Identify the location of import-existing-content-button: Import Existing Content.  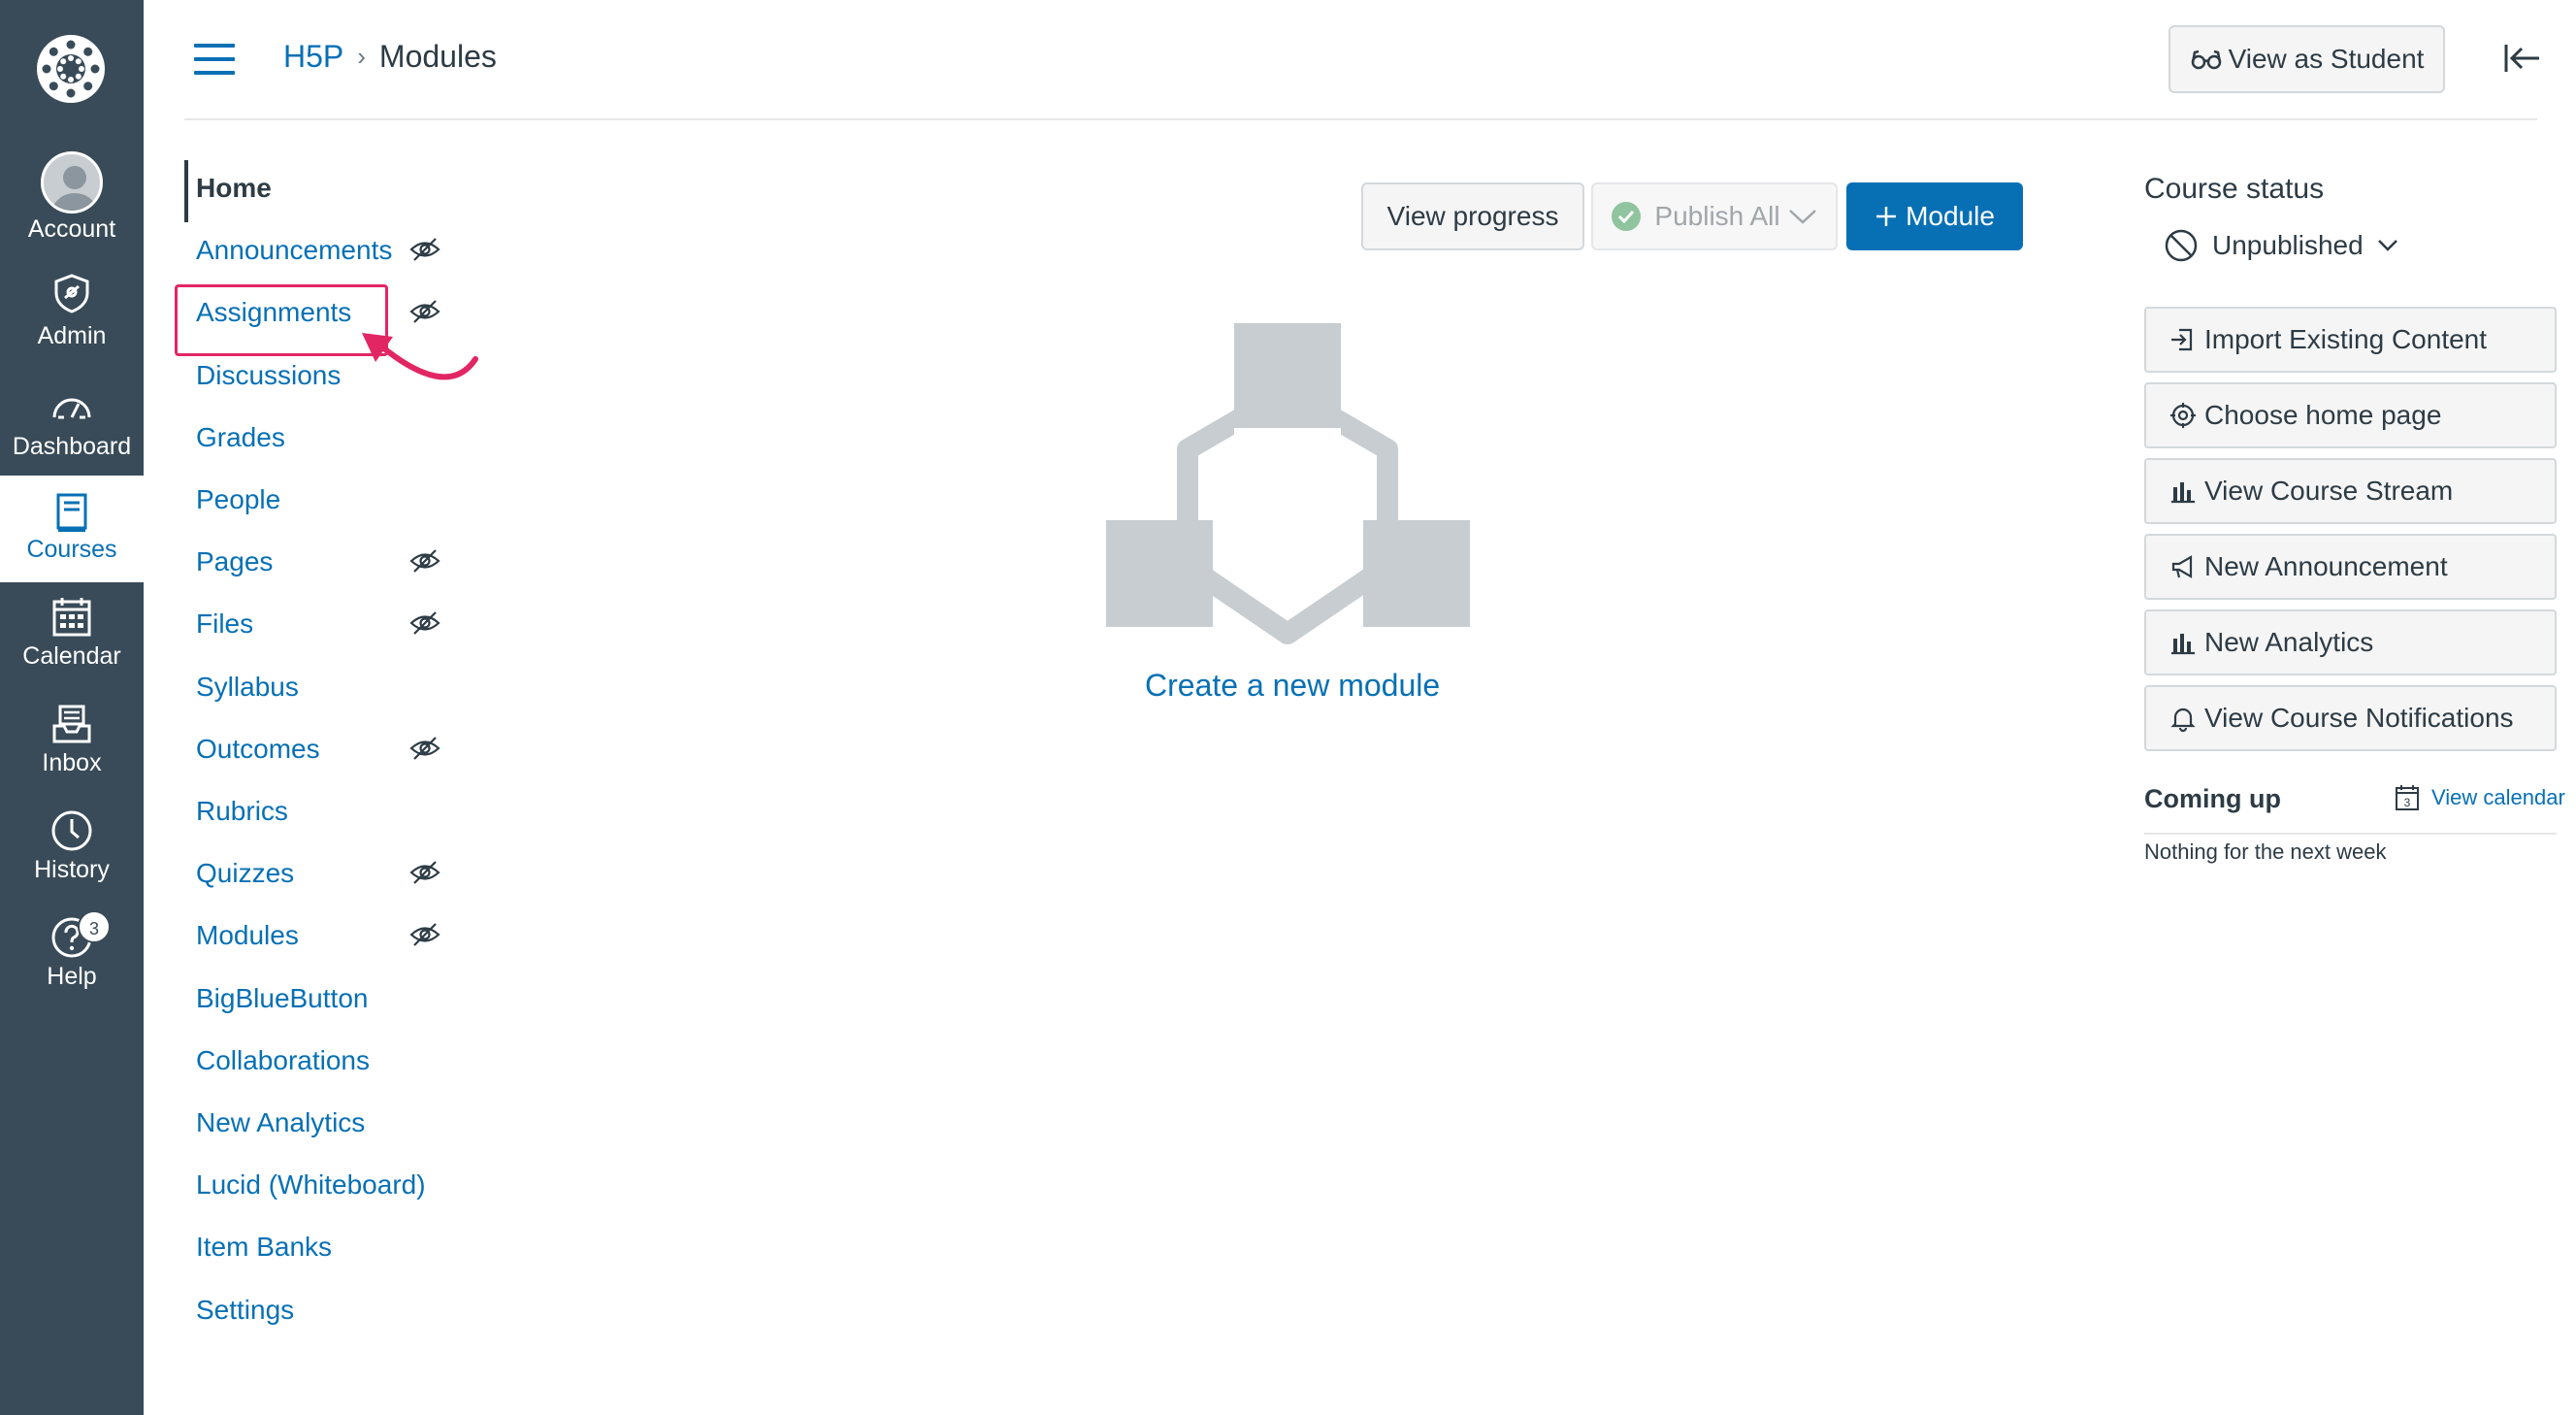
(2350, 340).